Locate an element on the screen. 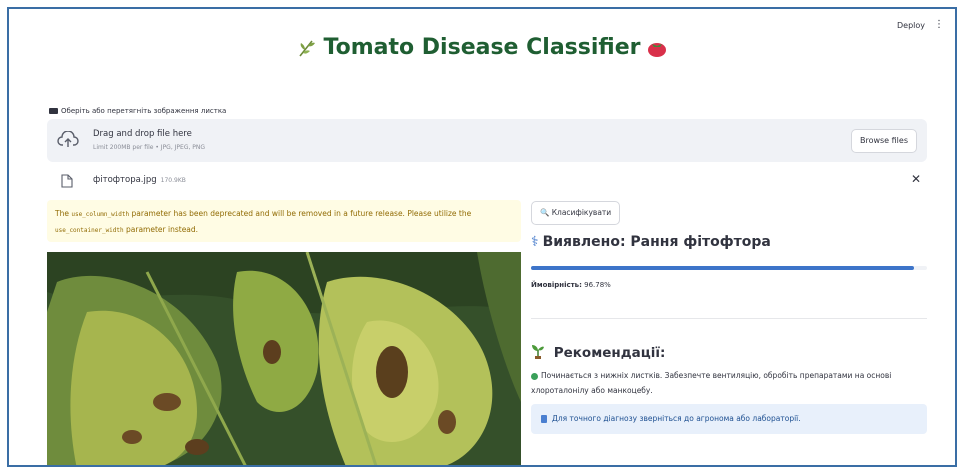 The height and width of the screenshot is (467, 962). title-text: Tomato Disease Classifier is located at coordinates (482, 47).